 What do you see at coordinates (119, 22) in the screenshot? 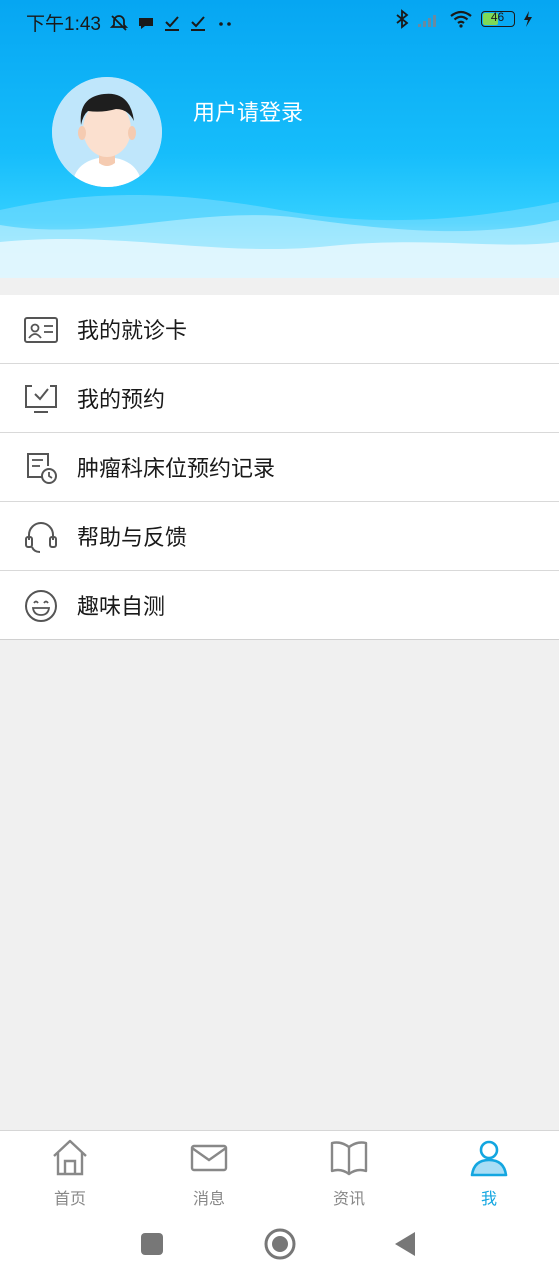
I see `bell-off-icon` at bounding box center [119, 22].